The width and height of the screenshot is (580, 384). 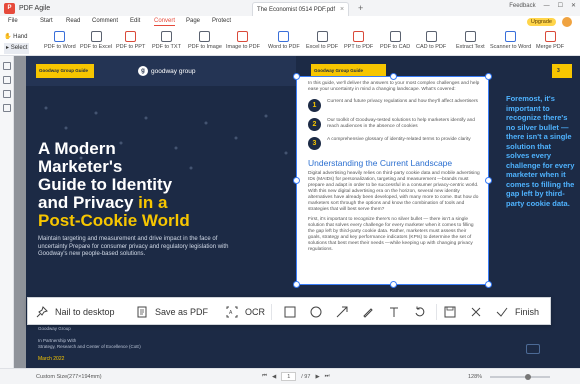 I want to click on zoom-slider-knob, so click(x=528, y=376).